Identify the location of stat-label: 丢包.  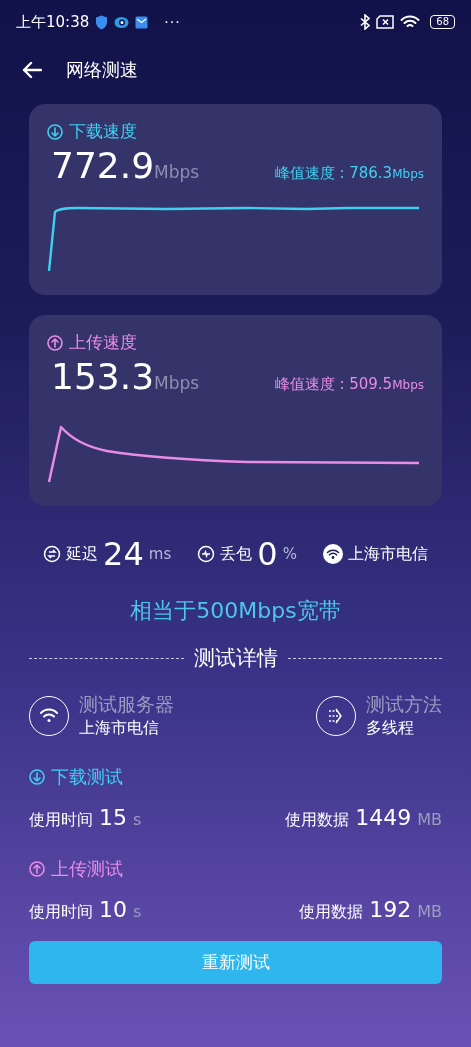
(236, 554).